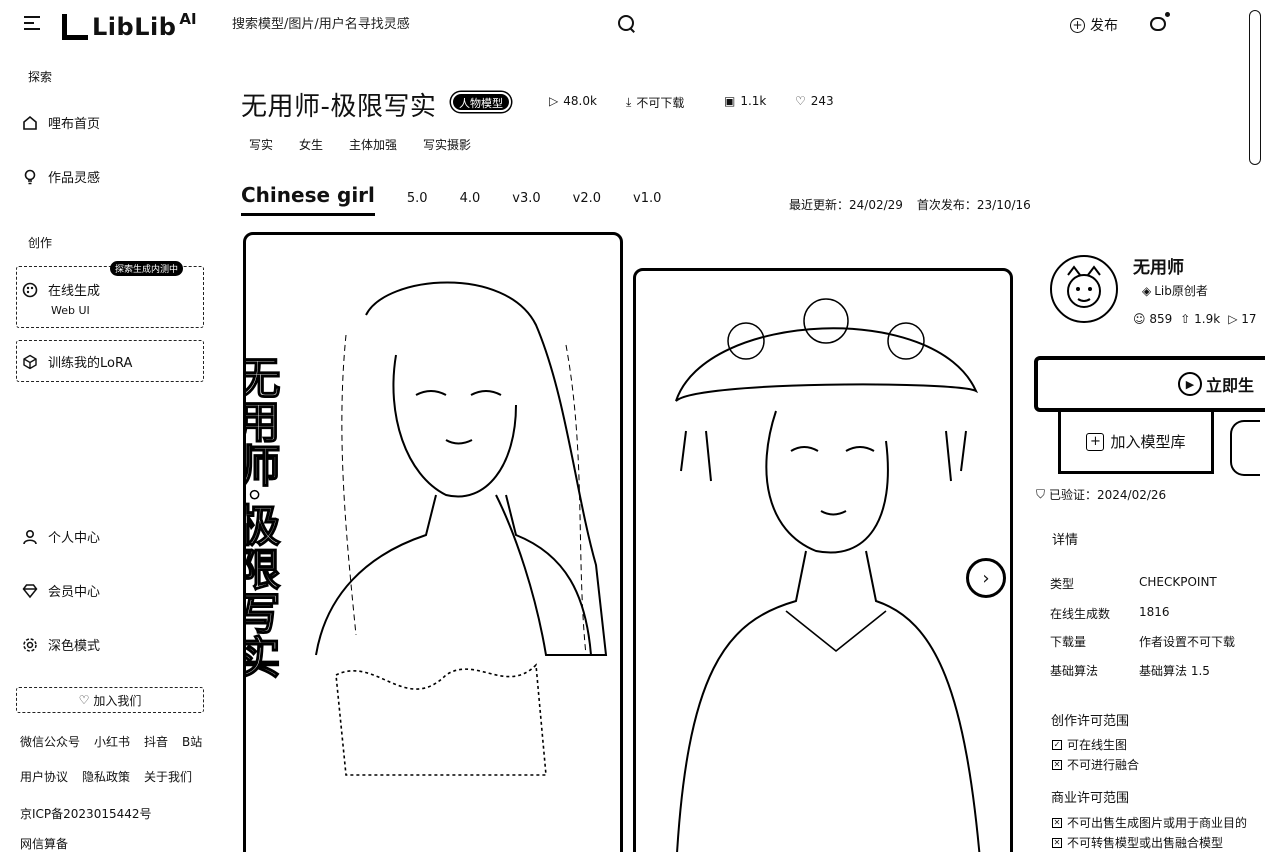 The height and width of the screenshot is (852, 1265). What do you see at coordinates (74, 124) in the screenshot?
I see `sidebar-item-label: 哩布首页` at bounding box center [74, 124].